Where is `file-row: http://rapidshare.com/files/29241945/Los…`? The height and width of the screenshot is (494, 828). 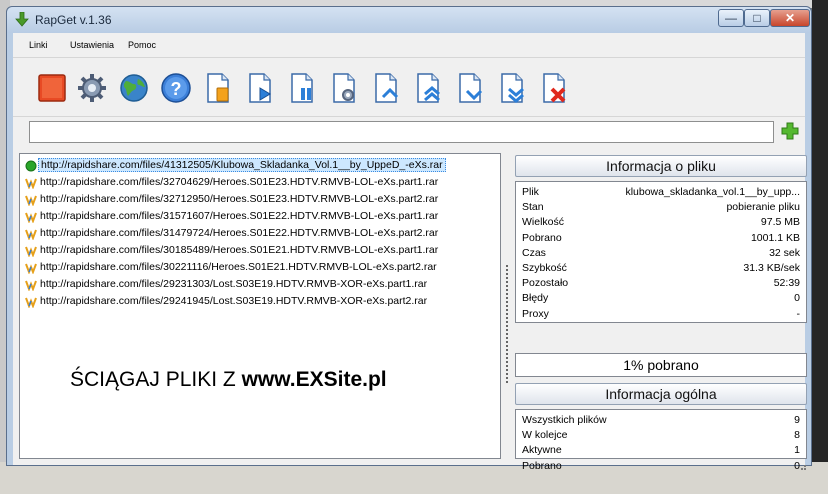 file-row: http://rapidshare.com/files/29241945/Los… is located at coordinates (261, 302).